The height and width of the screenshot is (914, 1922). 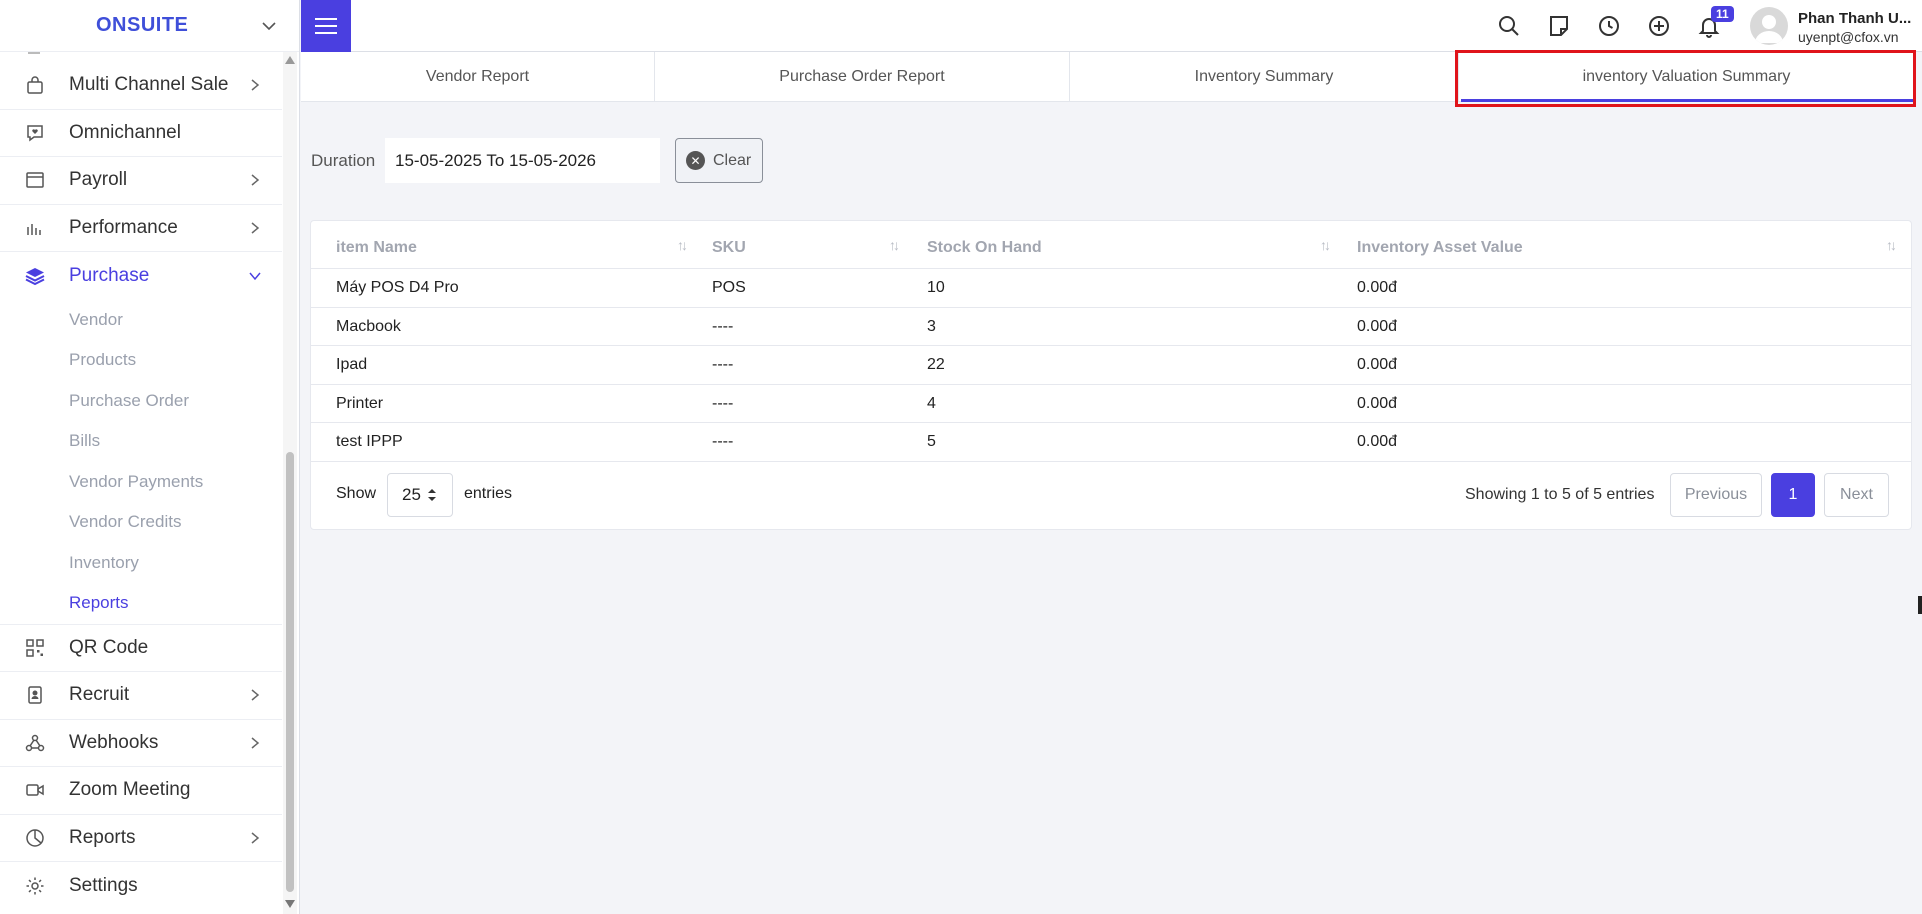 What do you see at coordinates (729, 287) in the screenshot?
I see `cell-sku: POS` at bounding box center [729, 287].